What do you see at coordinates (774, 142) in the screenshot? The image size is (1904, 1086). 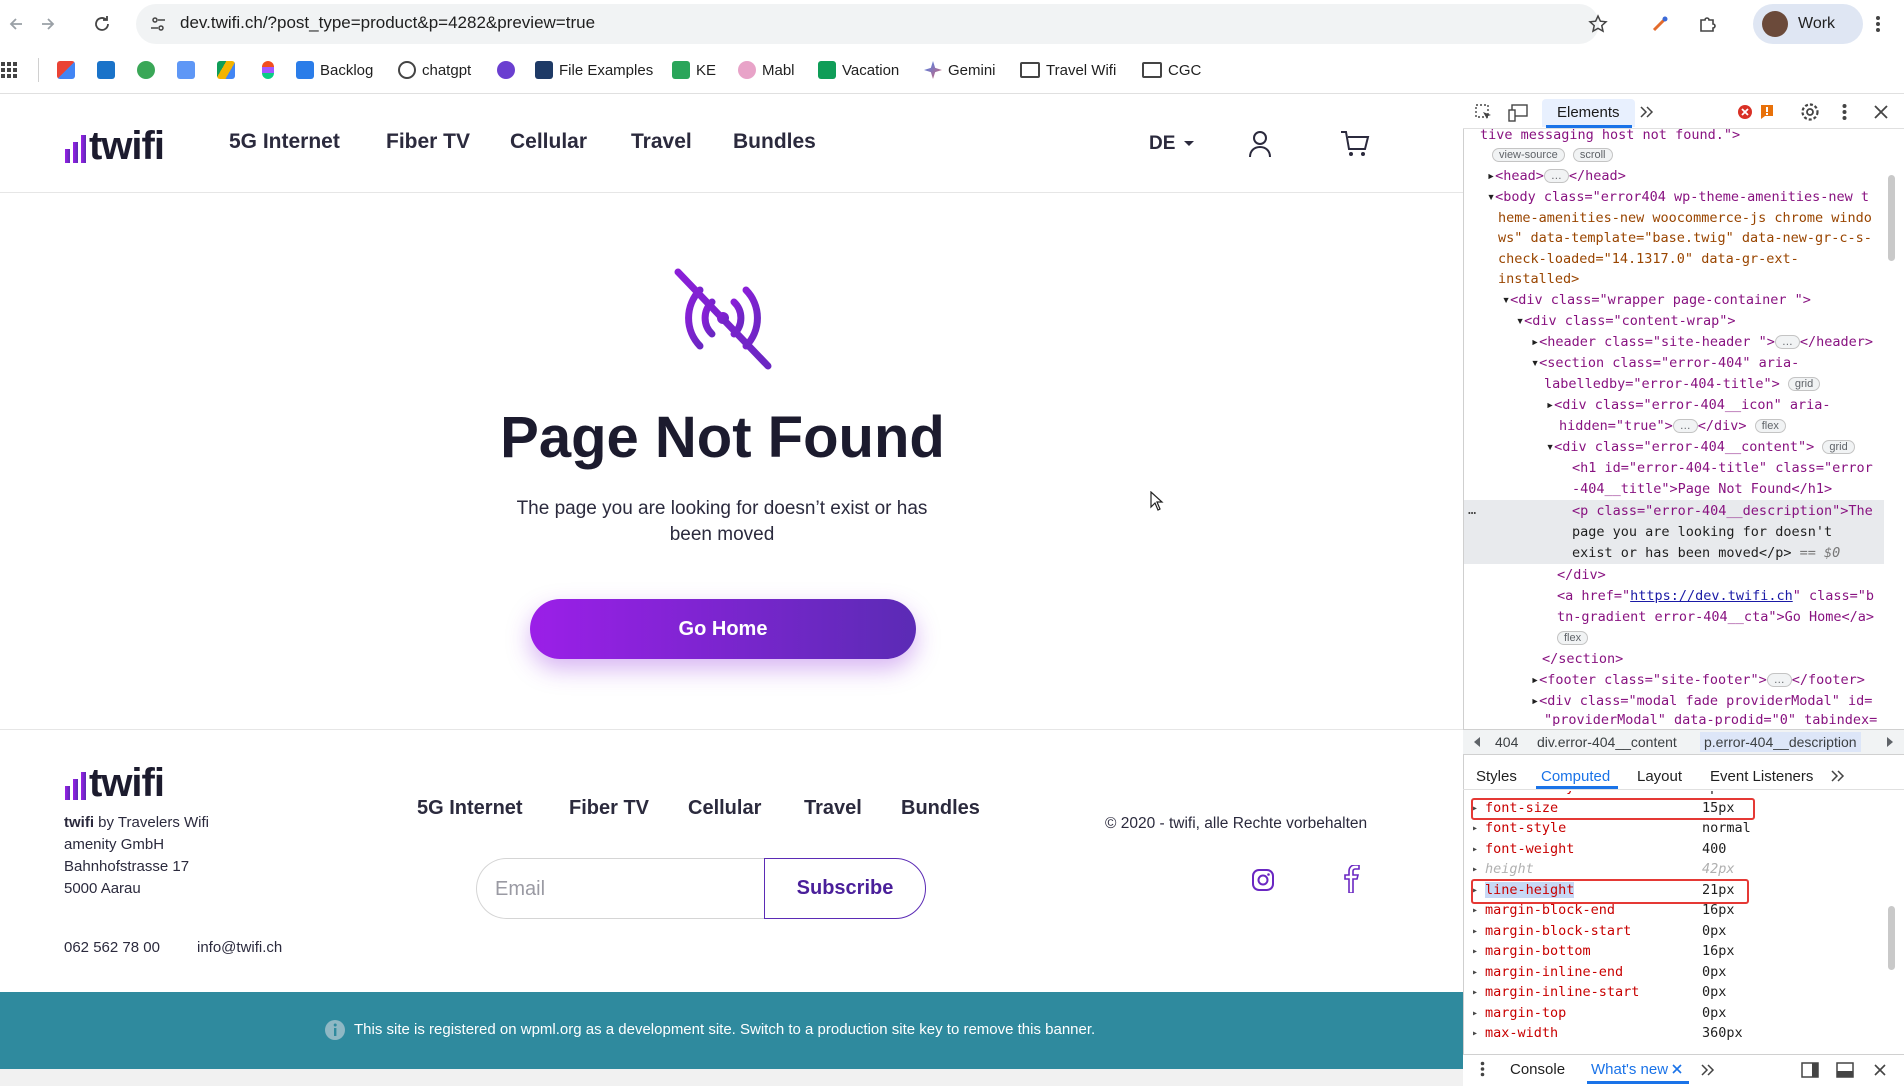 I see `nav-bundles: Bundles` at bounding box center [774, 142].